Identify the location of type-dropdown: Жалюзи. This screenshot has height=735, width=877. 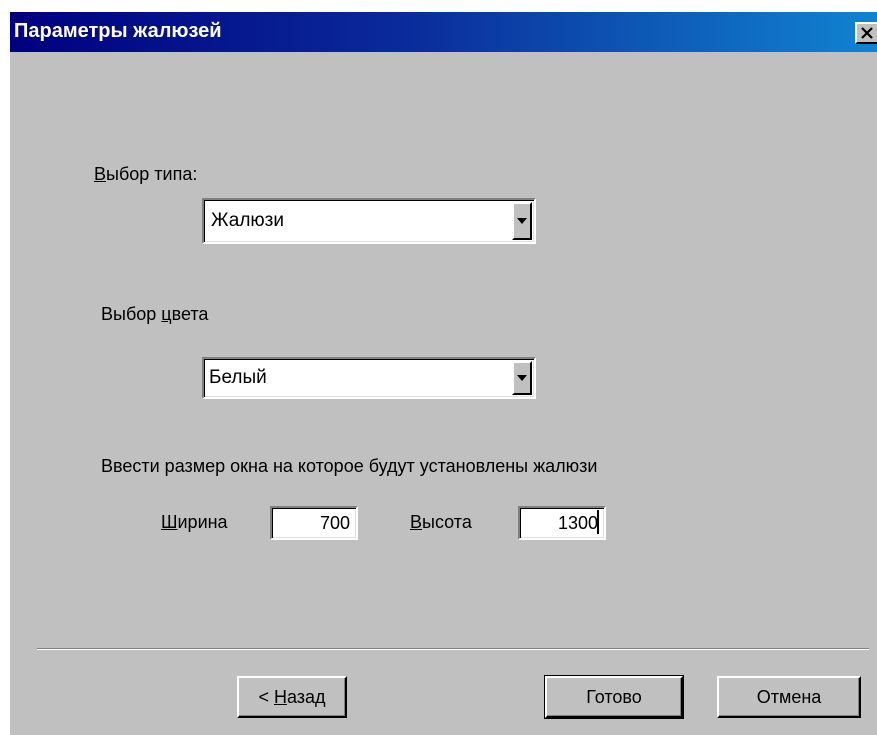
(369, 221).